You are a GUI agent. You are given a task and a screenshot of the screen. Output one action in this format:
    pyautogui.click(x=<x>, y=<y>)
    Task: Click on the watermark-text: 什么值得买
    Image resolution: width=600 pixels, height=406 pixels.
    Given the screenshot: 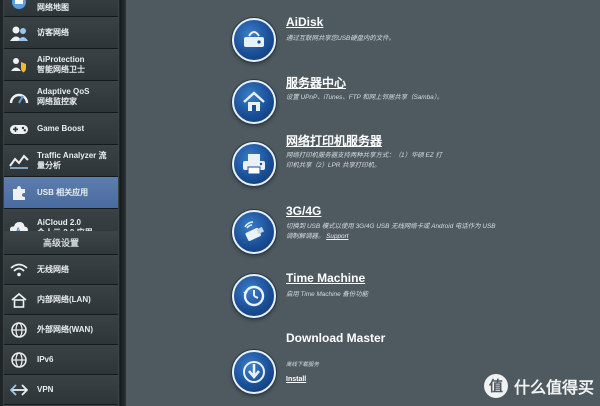 What is the action you would take?
    pyautogui.click(x=553, y=388)
    